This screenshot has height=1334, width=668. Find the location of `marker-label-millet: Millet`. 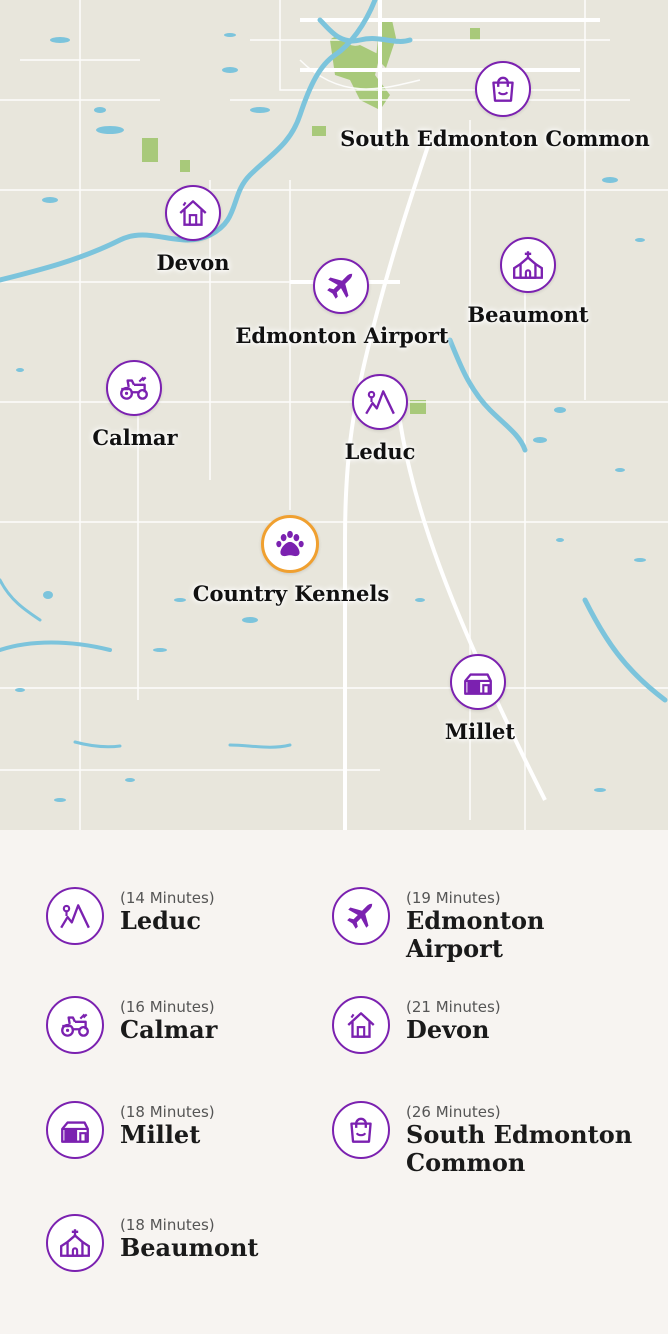

marker-label-millet: Millet is located at coordinates (480, 731).